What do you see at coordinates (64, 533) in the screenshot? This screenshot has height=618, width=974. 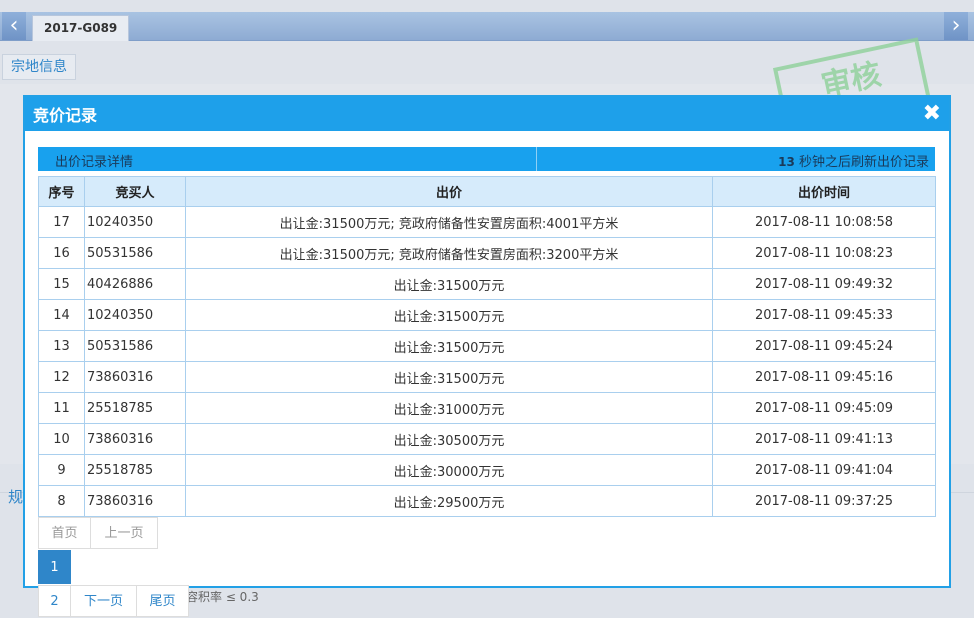 I see `first-page-button: 首页` at bounding box center [64, 533].